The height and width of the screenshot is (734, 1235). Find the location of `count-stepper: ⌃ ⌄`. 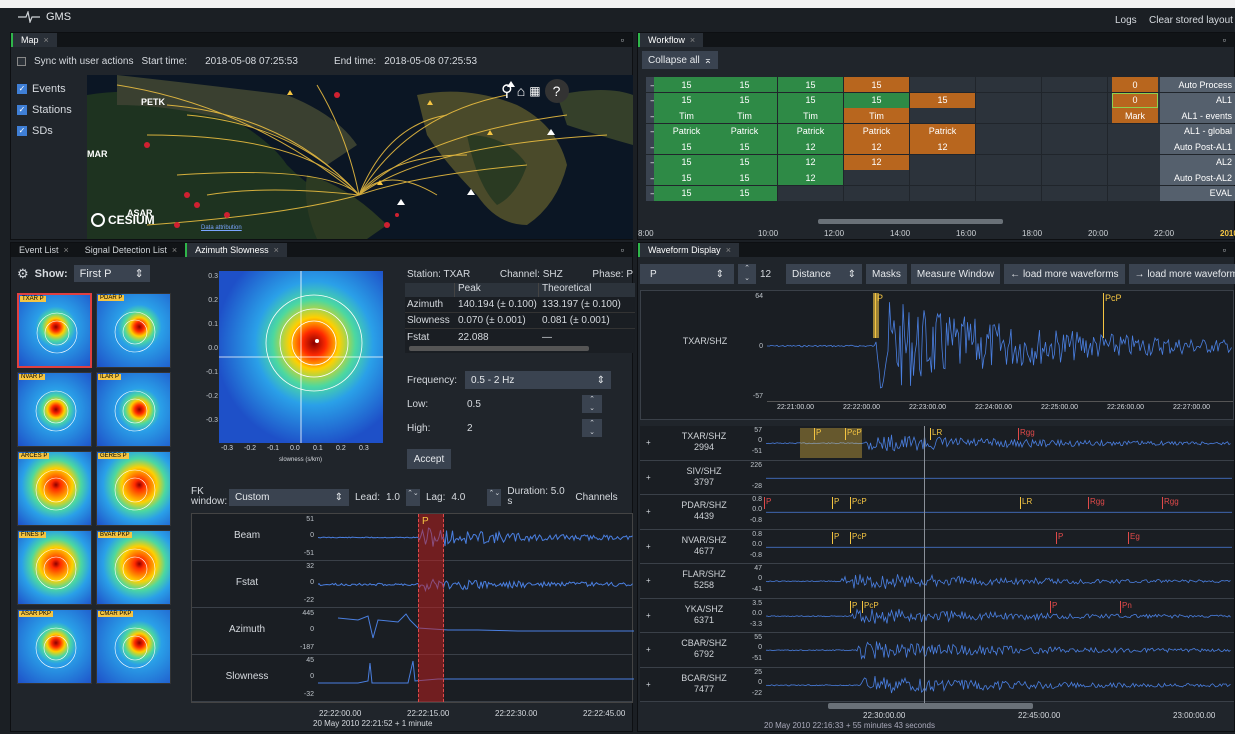

count-stepper: ⌃ ⌄ is located at coordinates (747, 274).